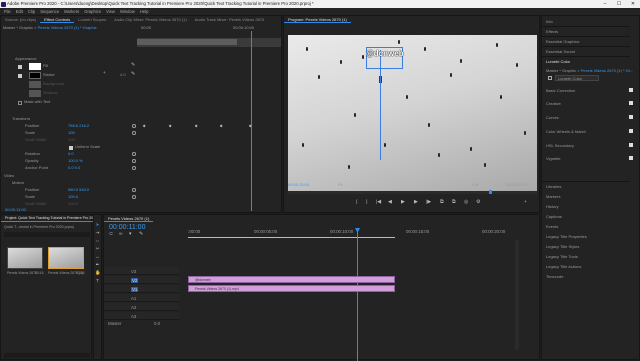 Image resolution: width=640 pixels, height=361 pixels. I want to click on master-volume: 0.0, so click(157, 323).